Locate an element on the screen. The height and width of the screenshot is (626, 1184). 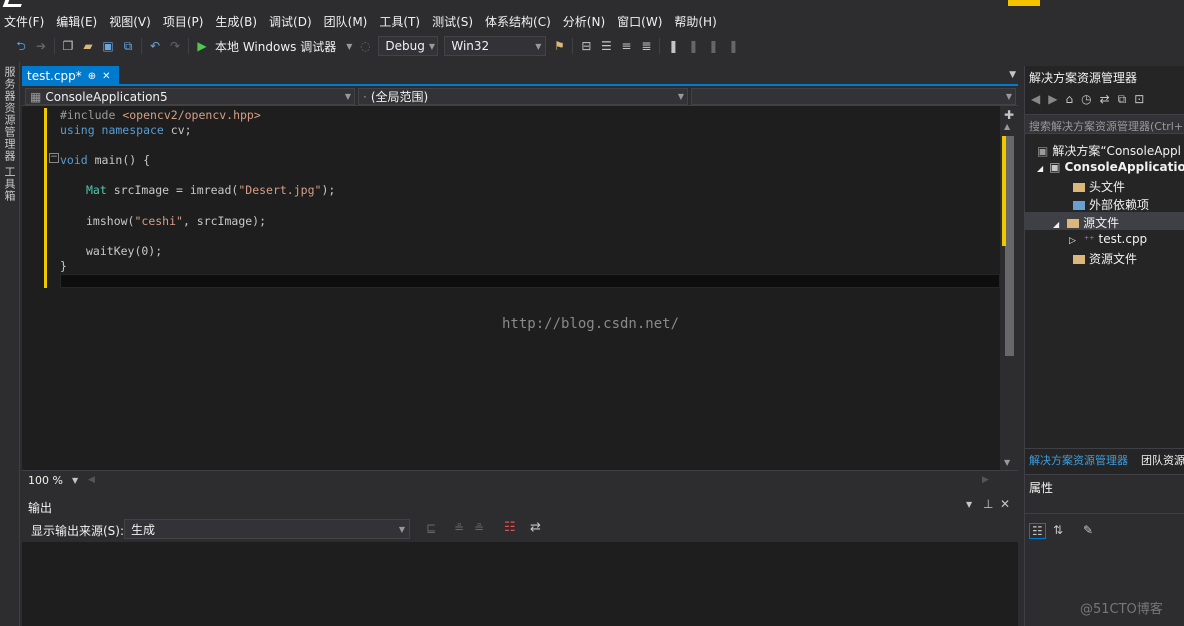
scroll-up-icon: ▲ is located at coordinates (1007, 126).